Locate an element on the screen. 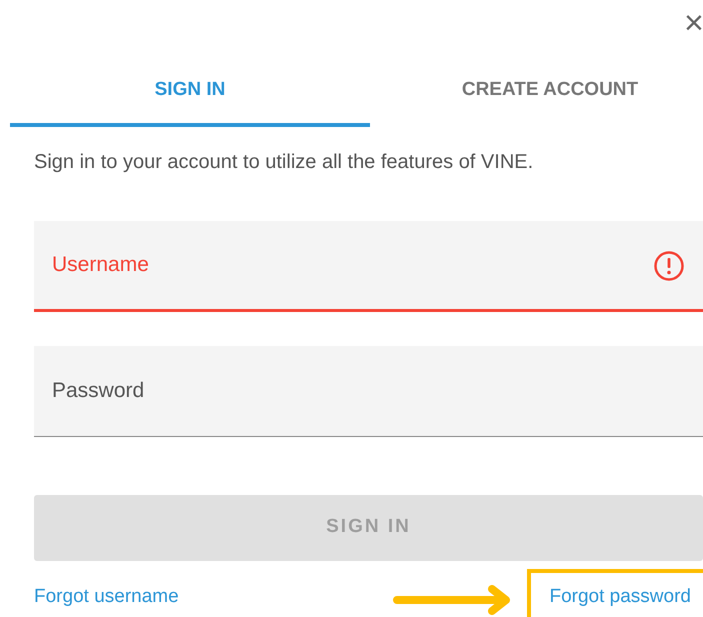 This screenshot has height=617, width=703. input-field: Username is located at coordinates (368, 266).